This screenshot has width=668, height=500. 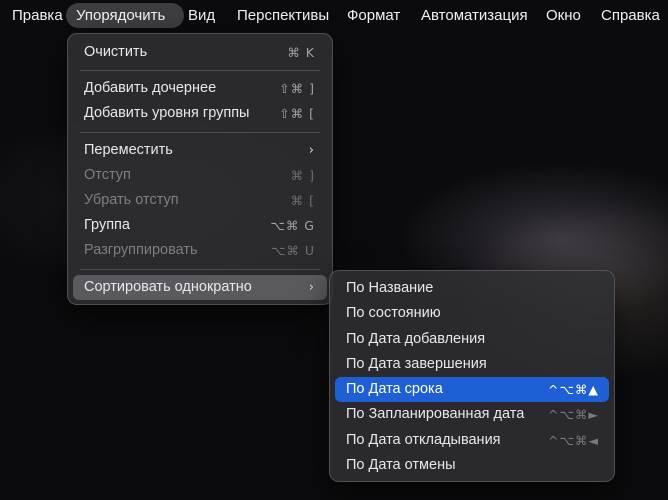 I want to click on menu-item-add-group-level: Добавить уровня группы ⇧⌘ [, so click(x=200, y=113).